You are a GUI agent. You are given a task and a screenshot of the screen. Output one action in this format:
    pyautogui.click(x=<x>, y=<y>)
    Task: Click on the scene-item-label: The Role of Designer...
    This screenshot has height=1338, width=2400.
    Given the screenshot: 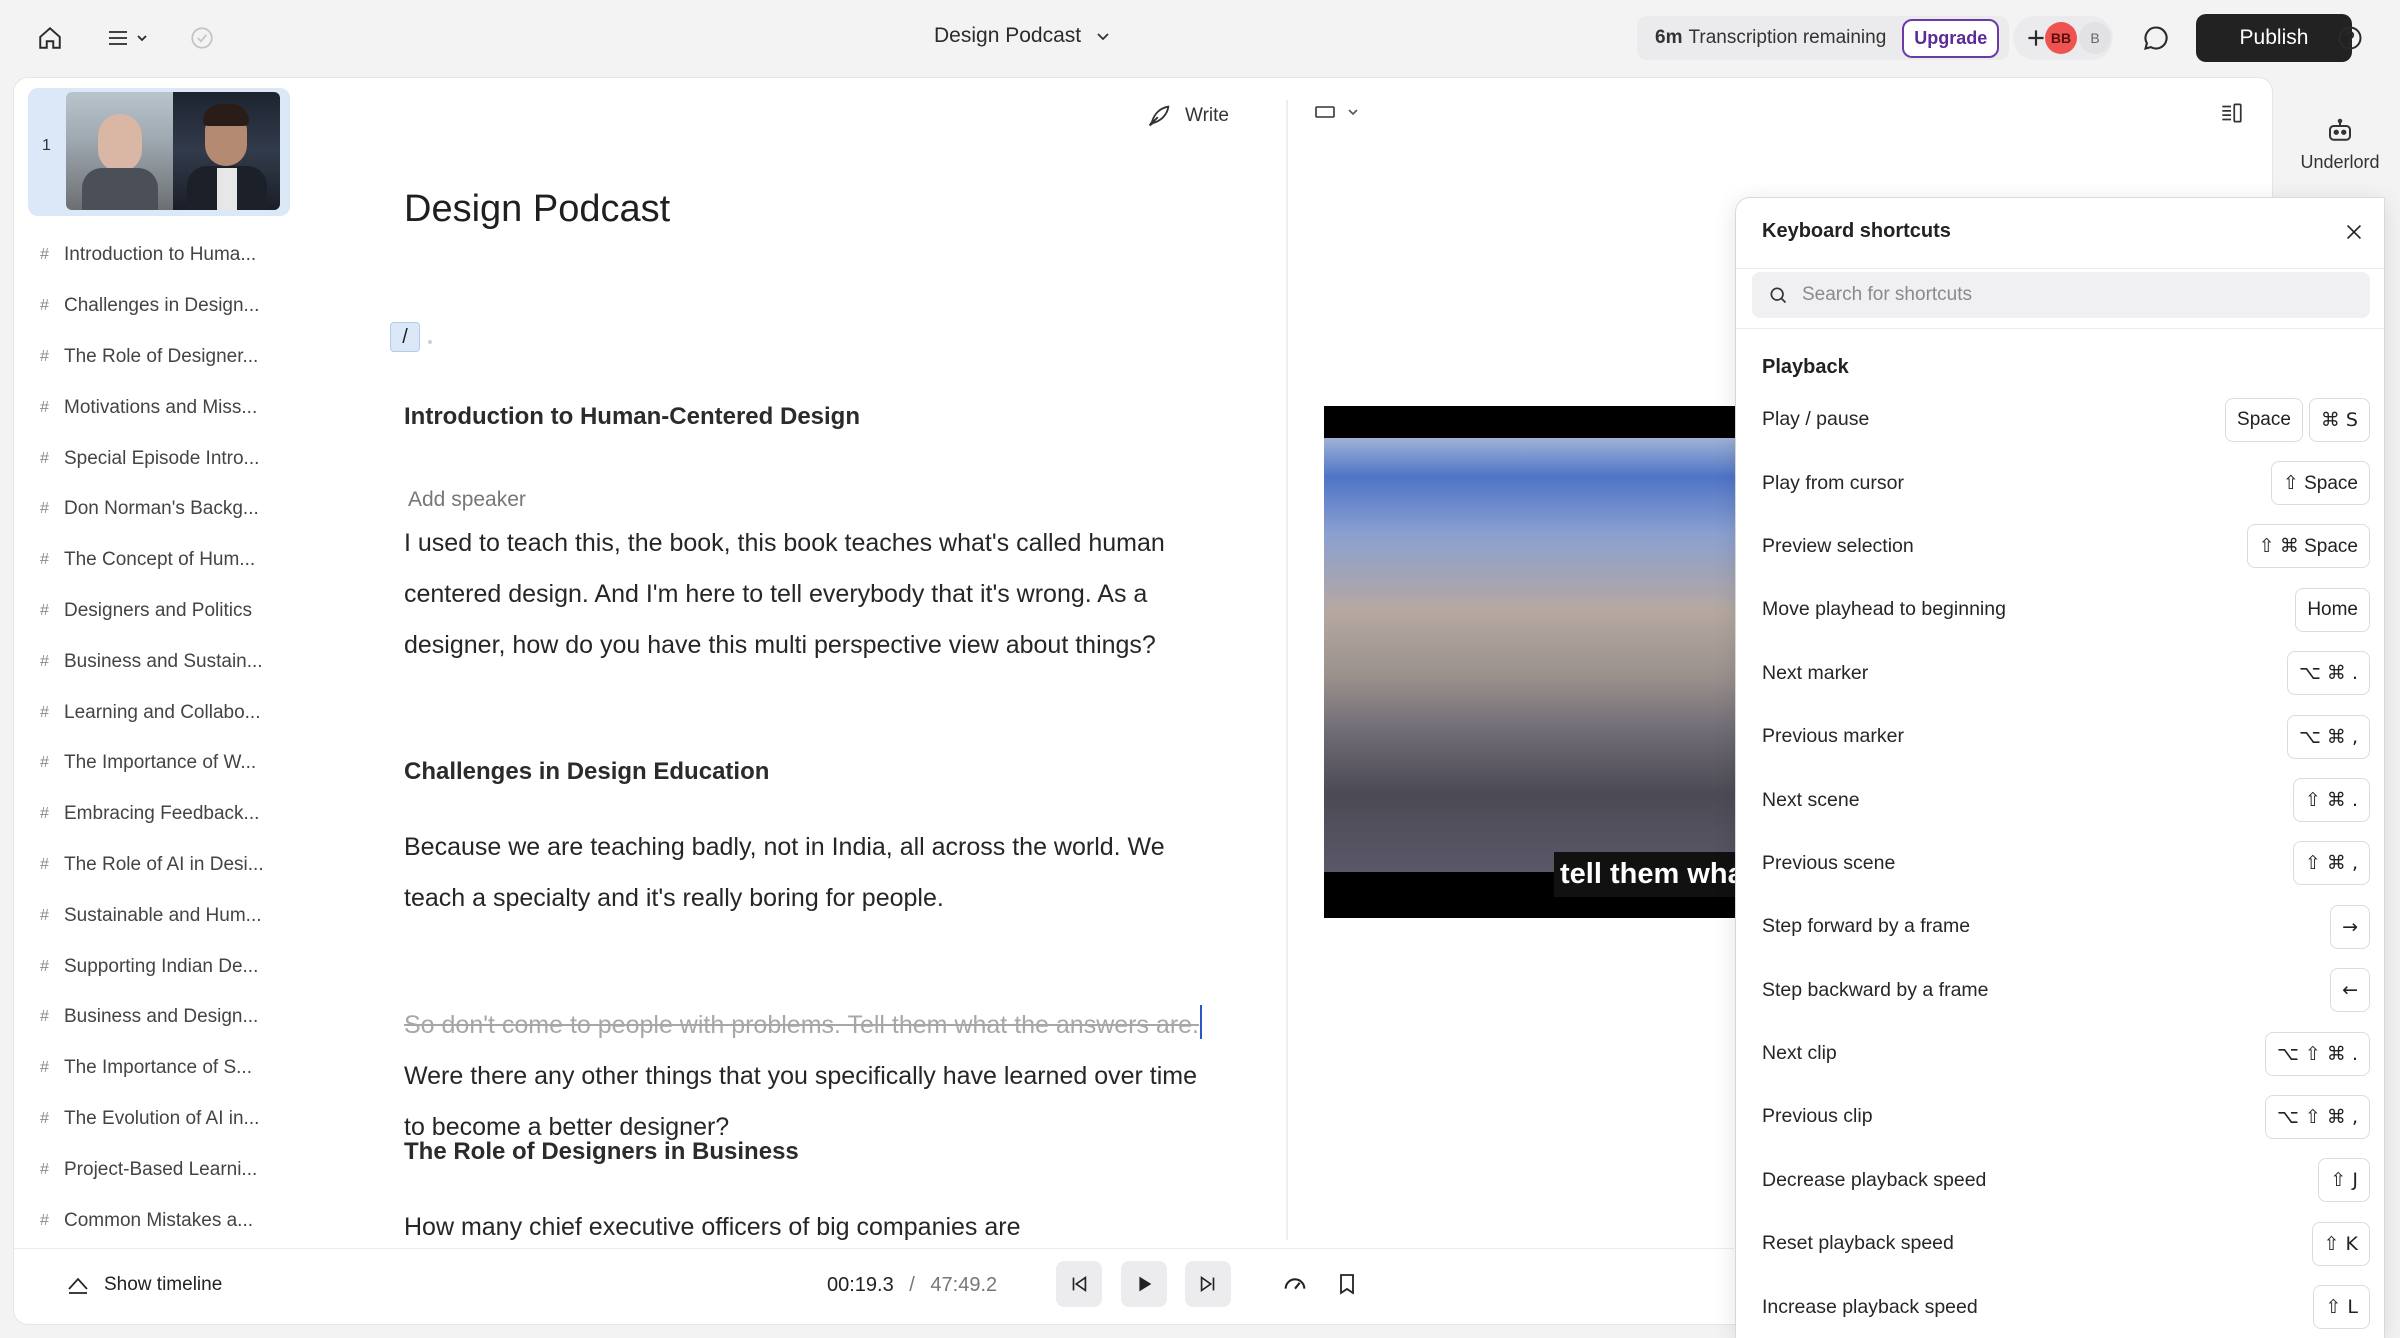 What is the action you would take?
    pyautogui.click(x=161, y=356)
    